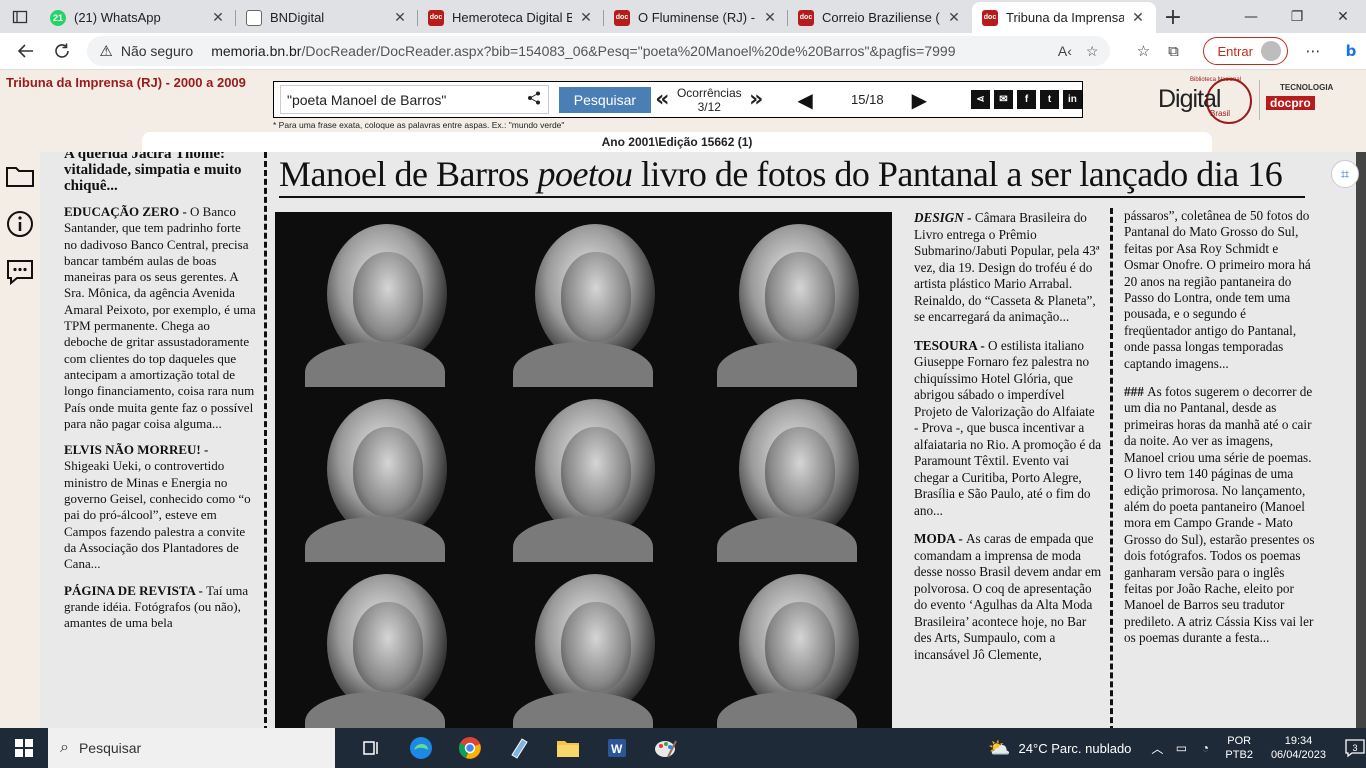 The width and height of the screenshot is (1366, 768). Describe the element at coordinates (327, 17) in the screenshot. I see `tab-bndigital: BNDigital ✕` at that location.